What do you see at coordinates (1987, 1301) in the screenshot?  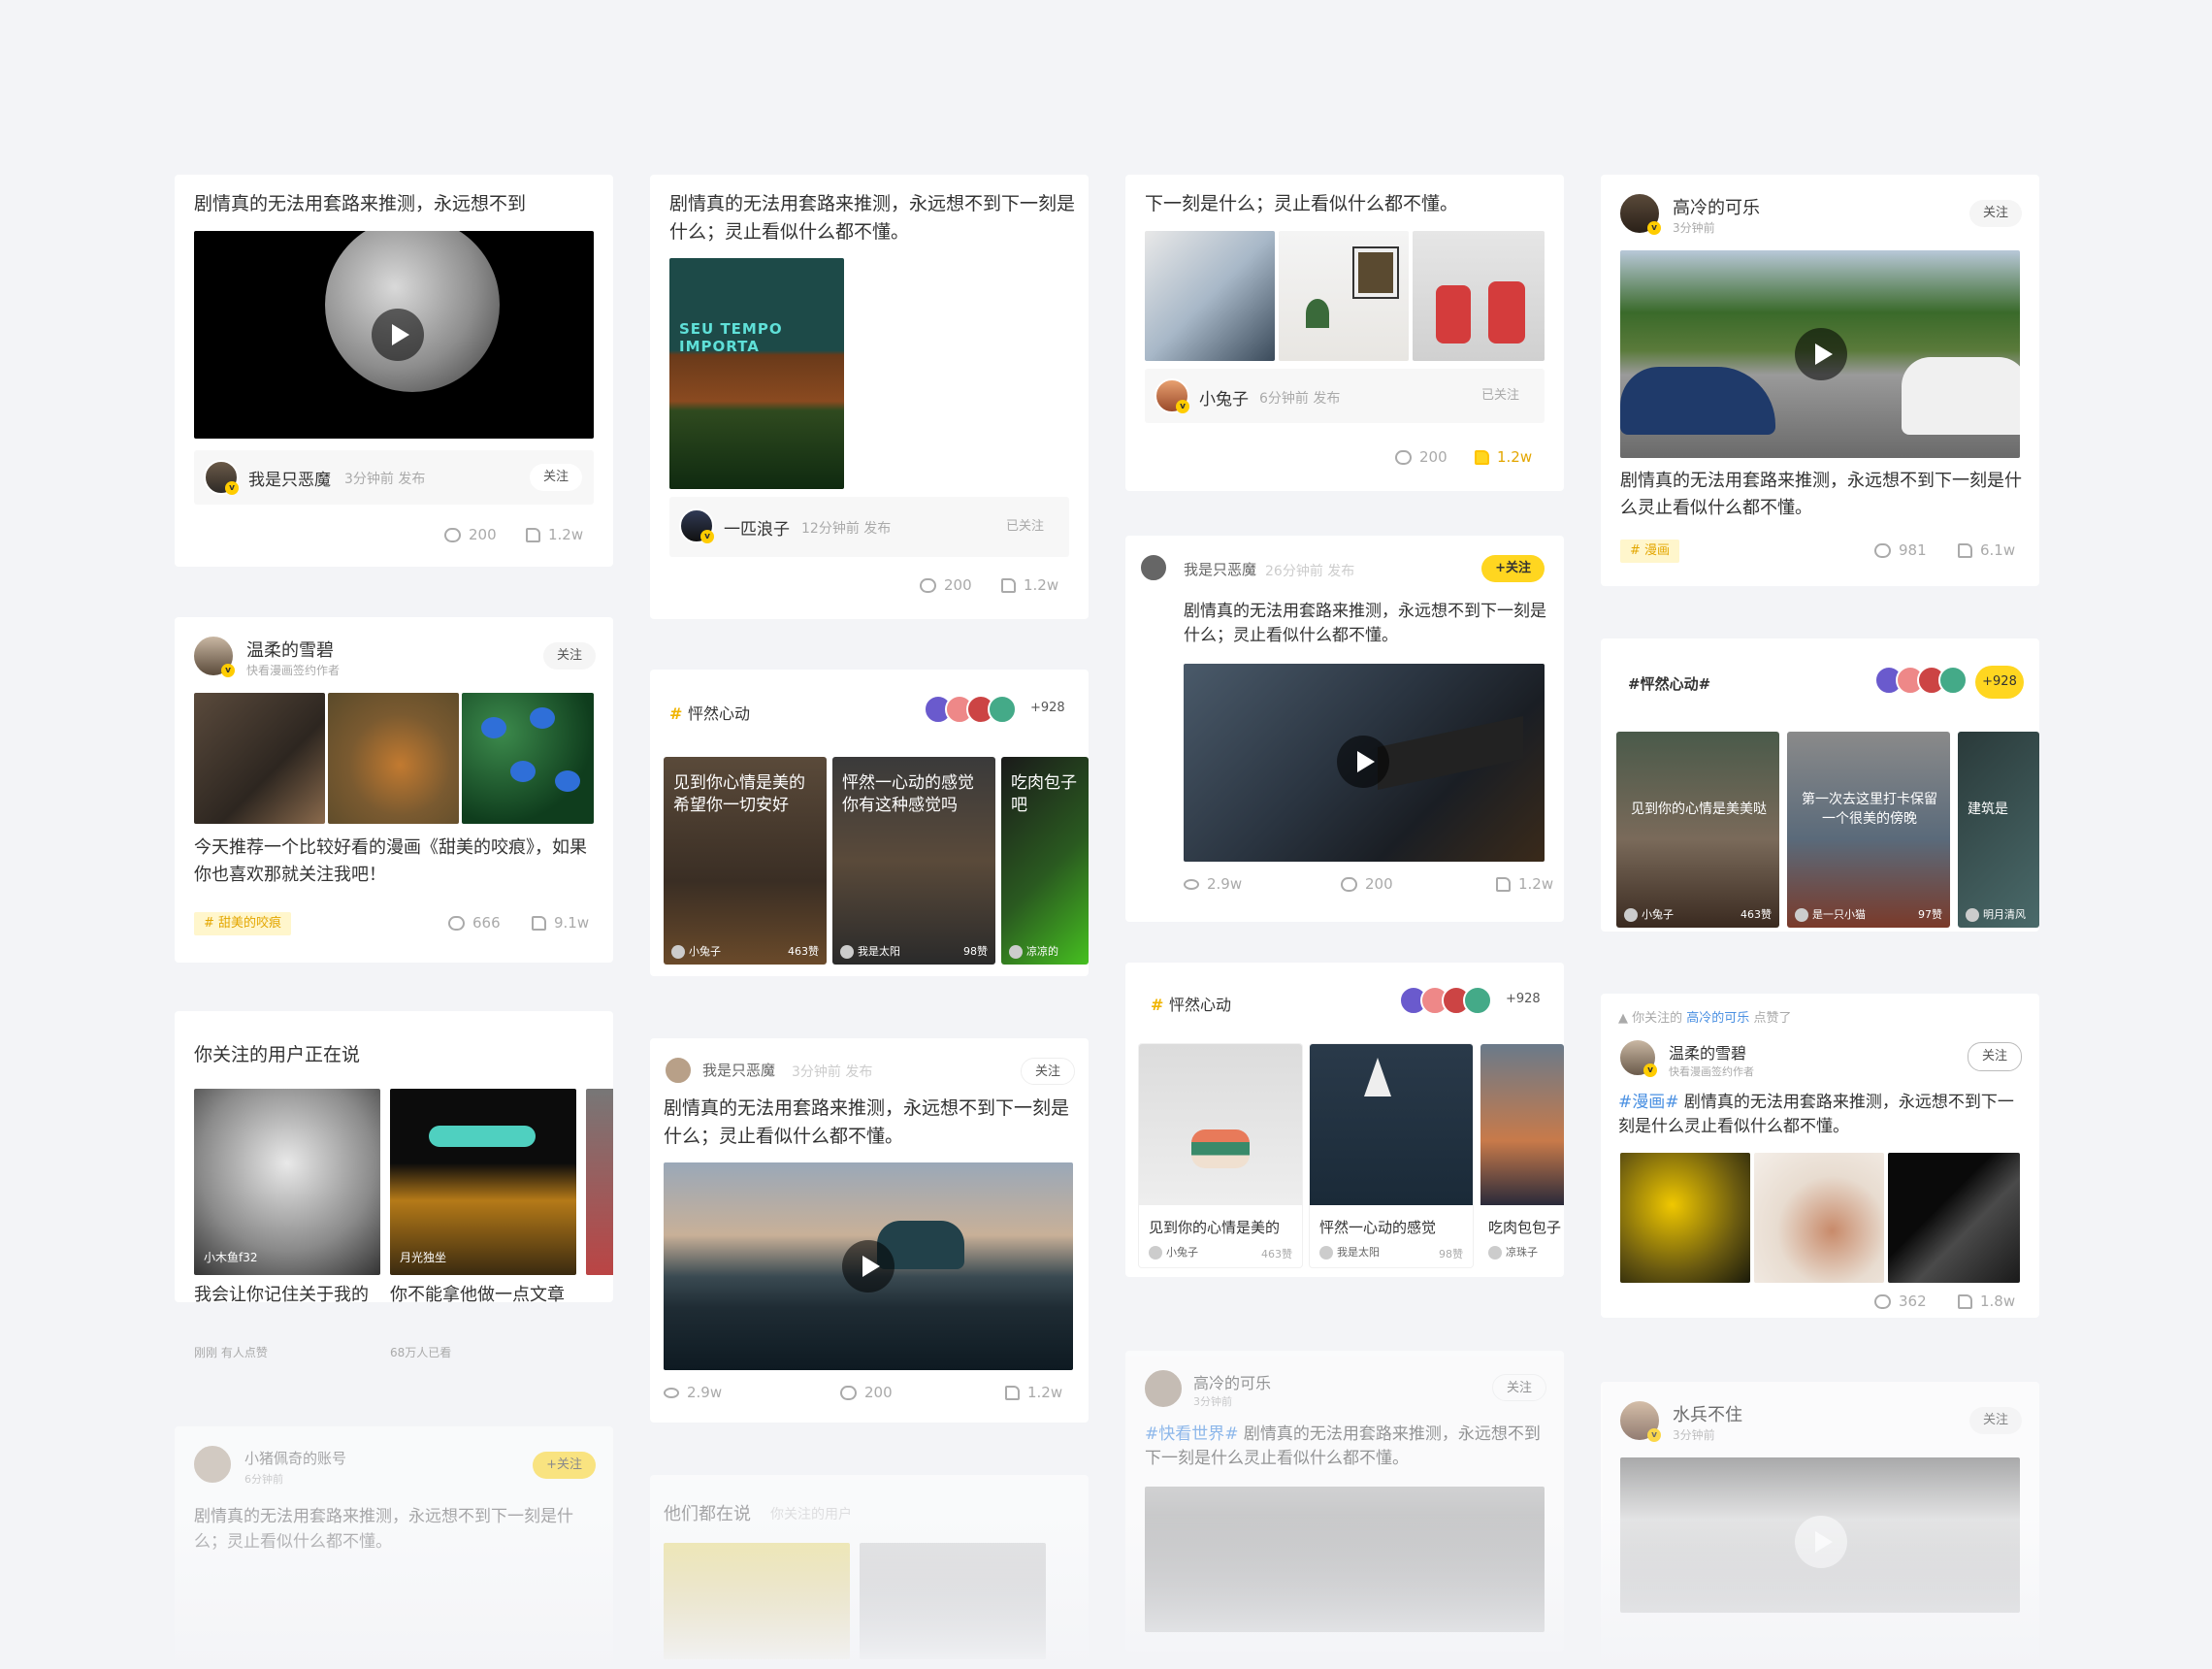 I see `like-count: 1.8w` at bounding box center [1987, 1301].